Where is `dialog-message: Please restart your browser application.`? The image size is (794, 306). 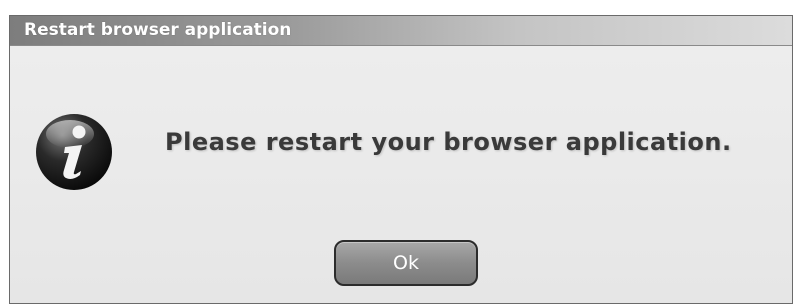
dialog-message: Please restart your browser application. is located at coordinates (448, 142).